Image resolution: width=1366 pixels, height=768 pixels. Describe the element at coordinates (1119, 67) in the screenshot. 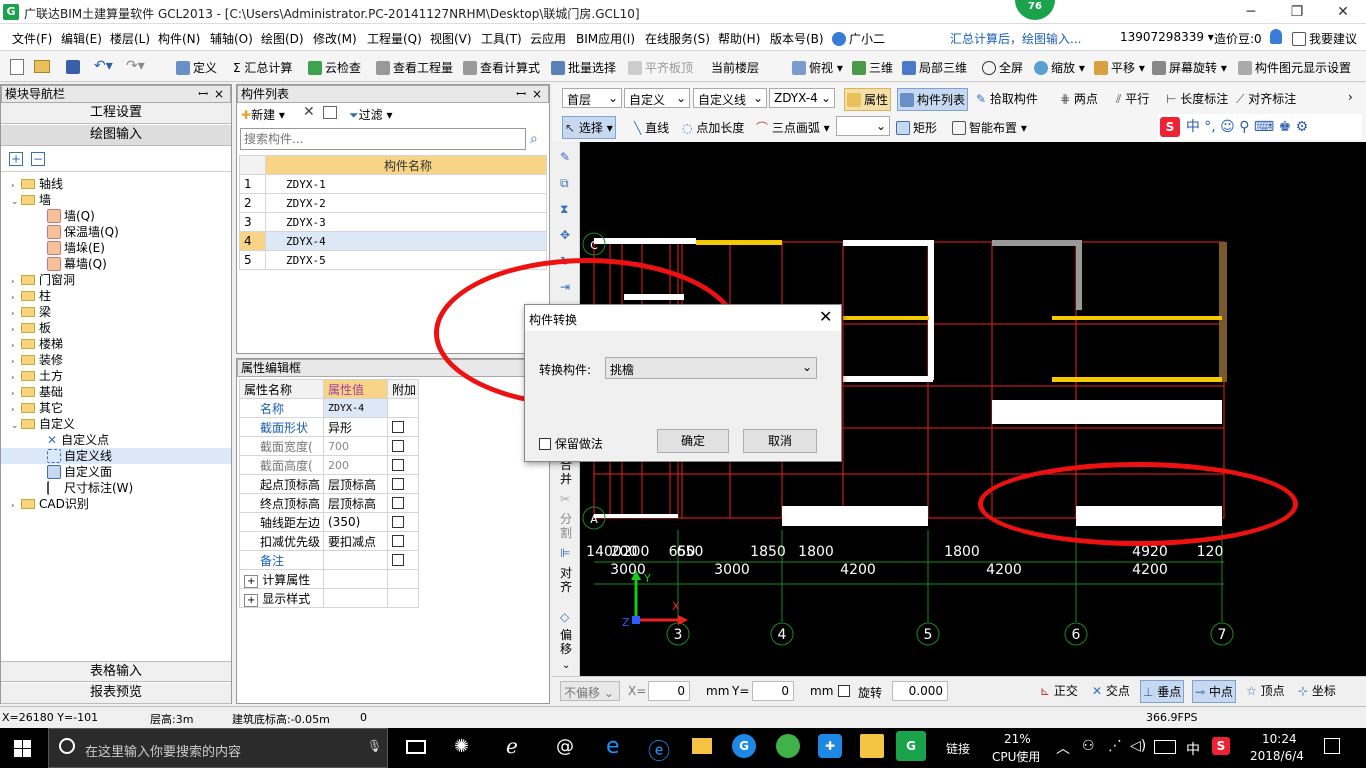

I see `pan-button: 平移 ▾` at that location.